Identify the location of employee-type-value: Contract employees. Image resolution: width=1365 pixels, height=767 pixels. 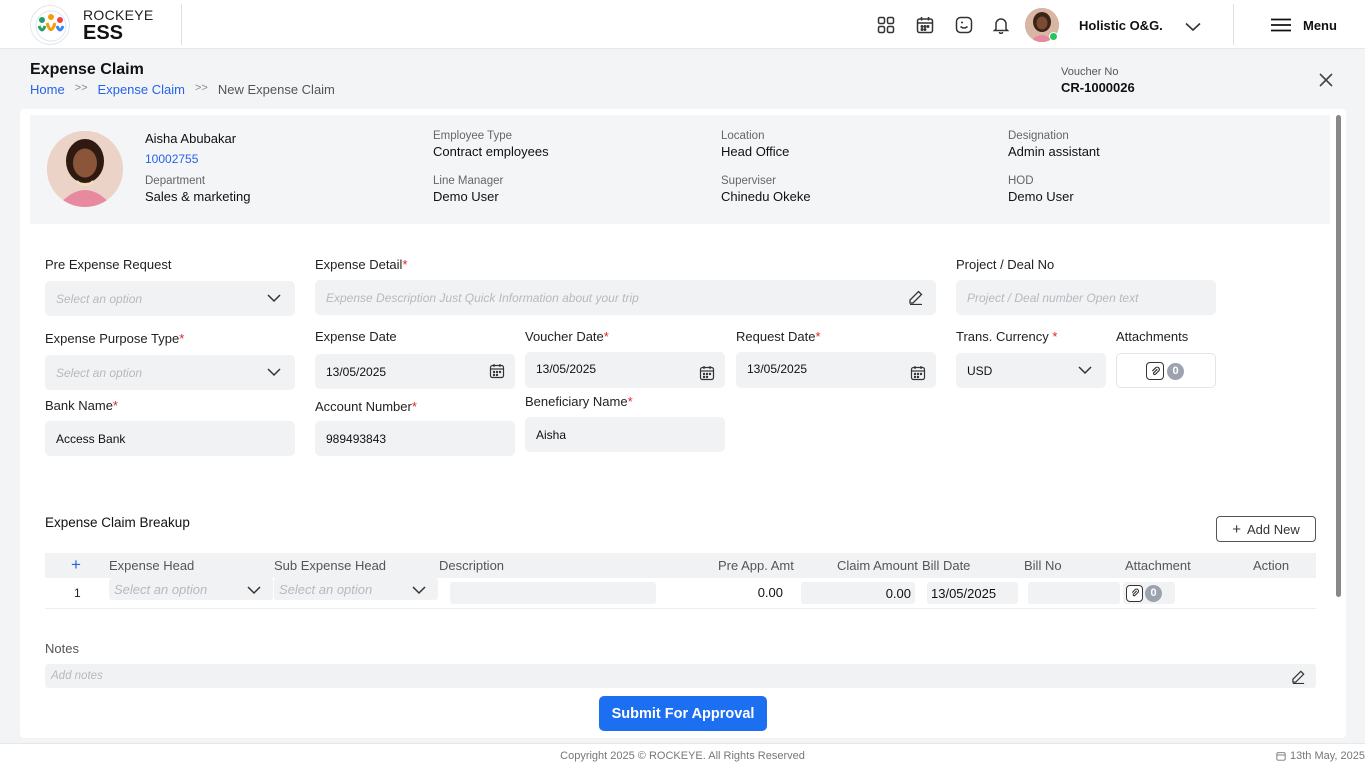
(491, 151).